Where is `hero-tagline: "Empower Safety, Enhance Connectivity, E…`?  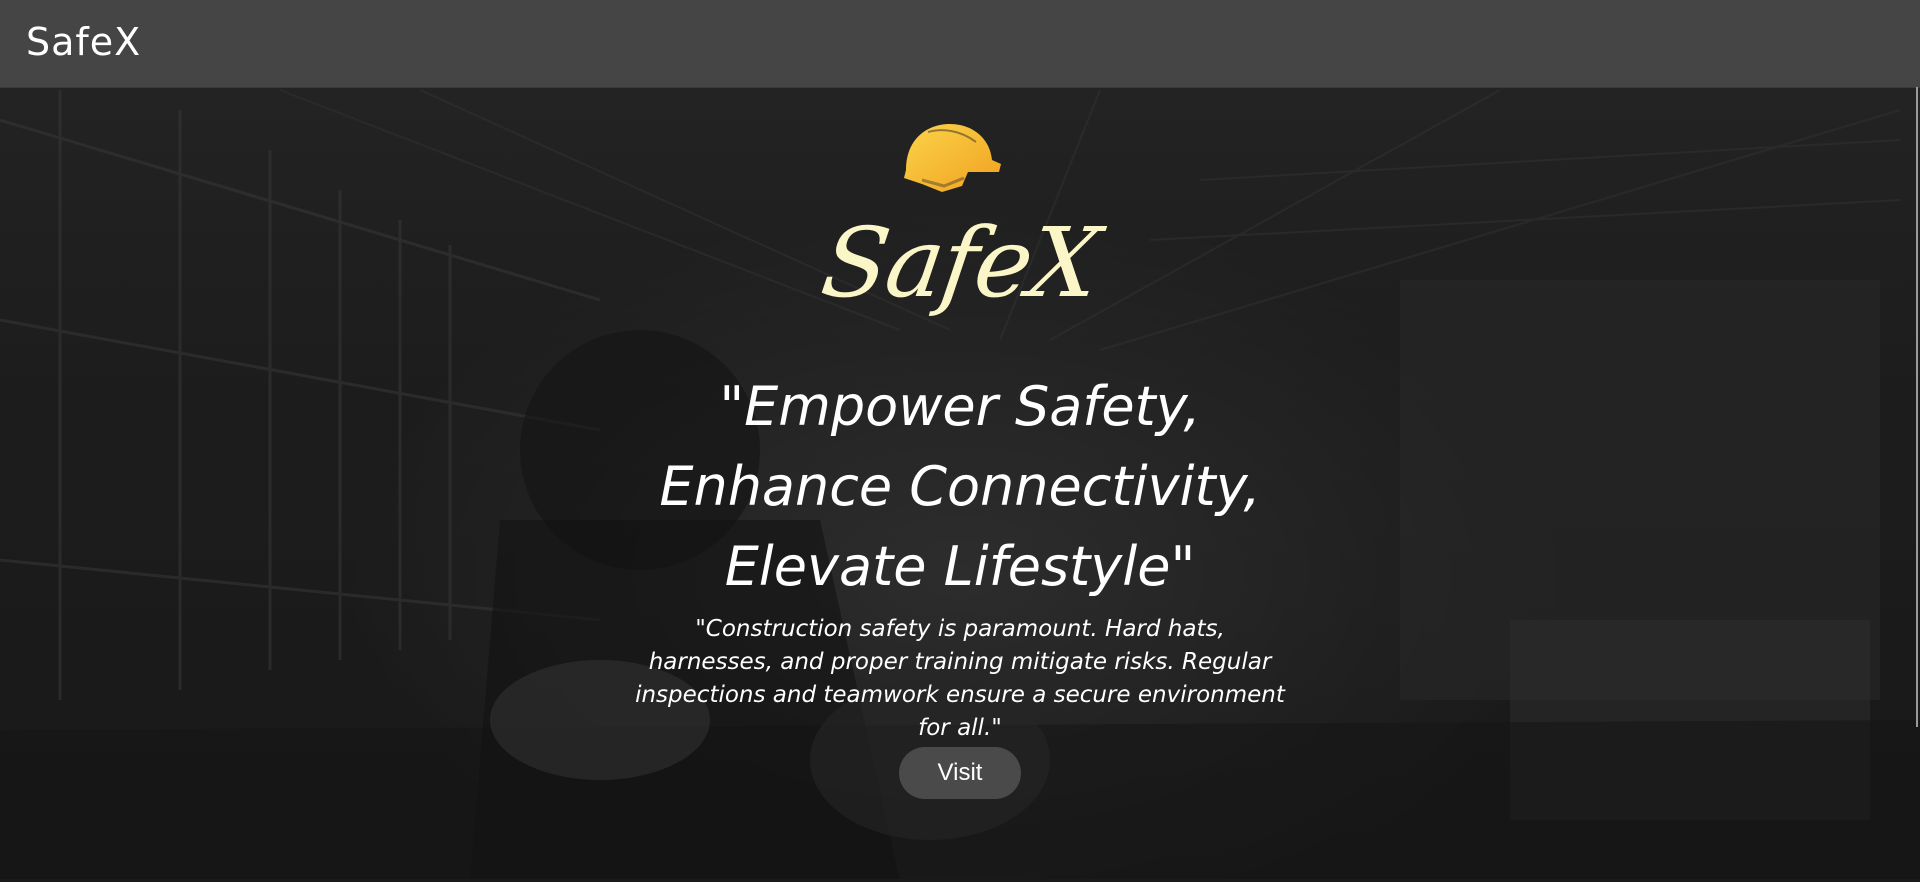 hero-tagline: "Empower Safety, Enhance Connectivity, E… is located at coordinates (960, 487).